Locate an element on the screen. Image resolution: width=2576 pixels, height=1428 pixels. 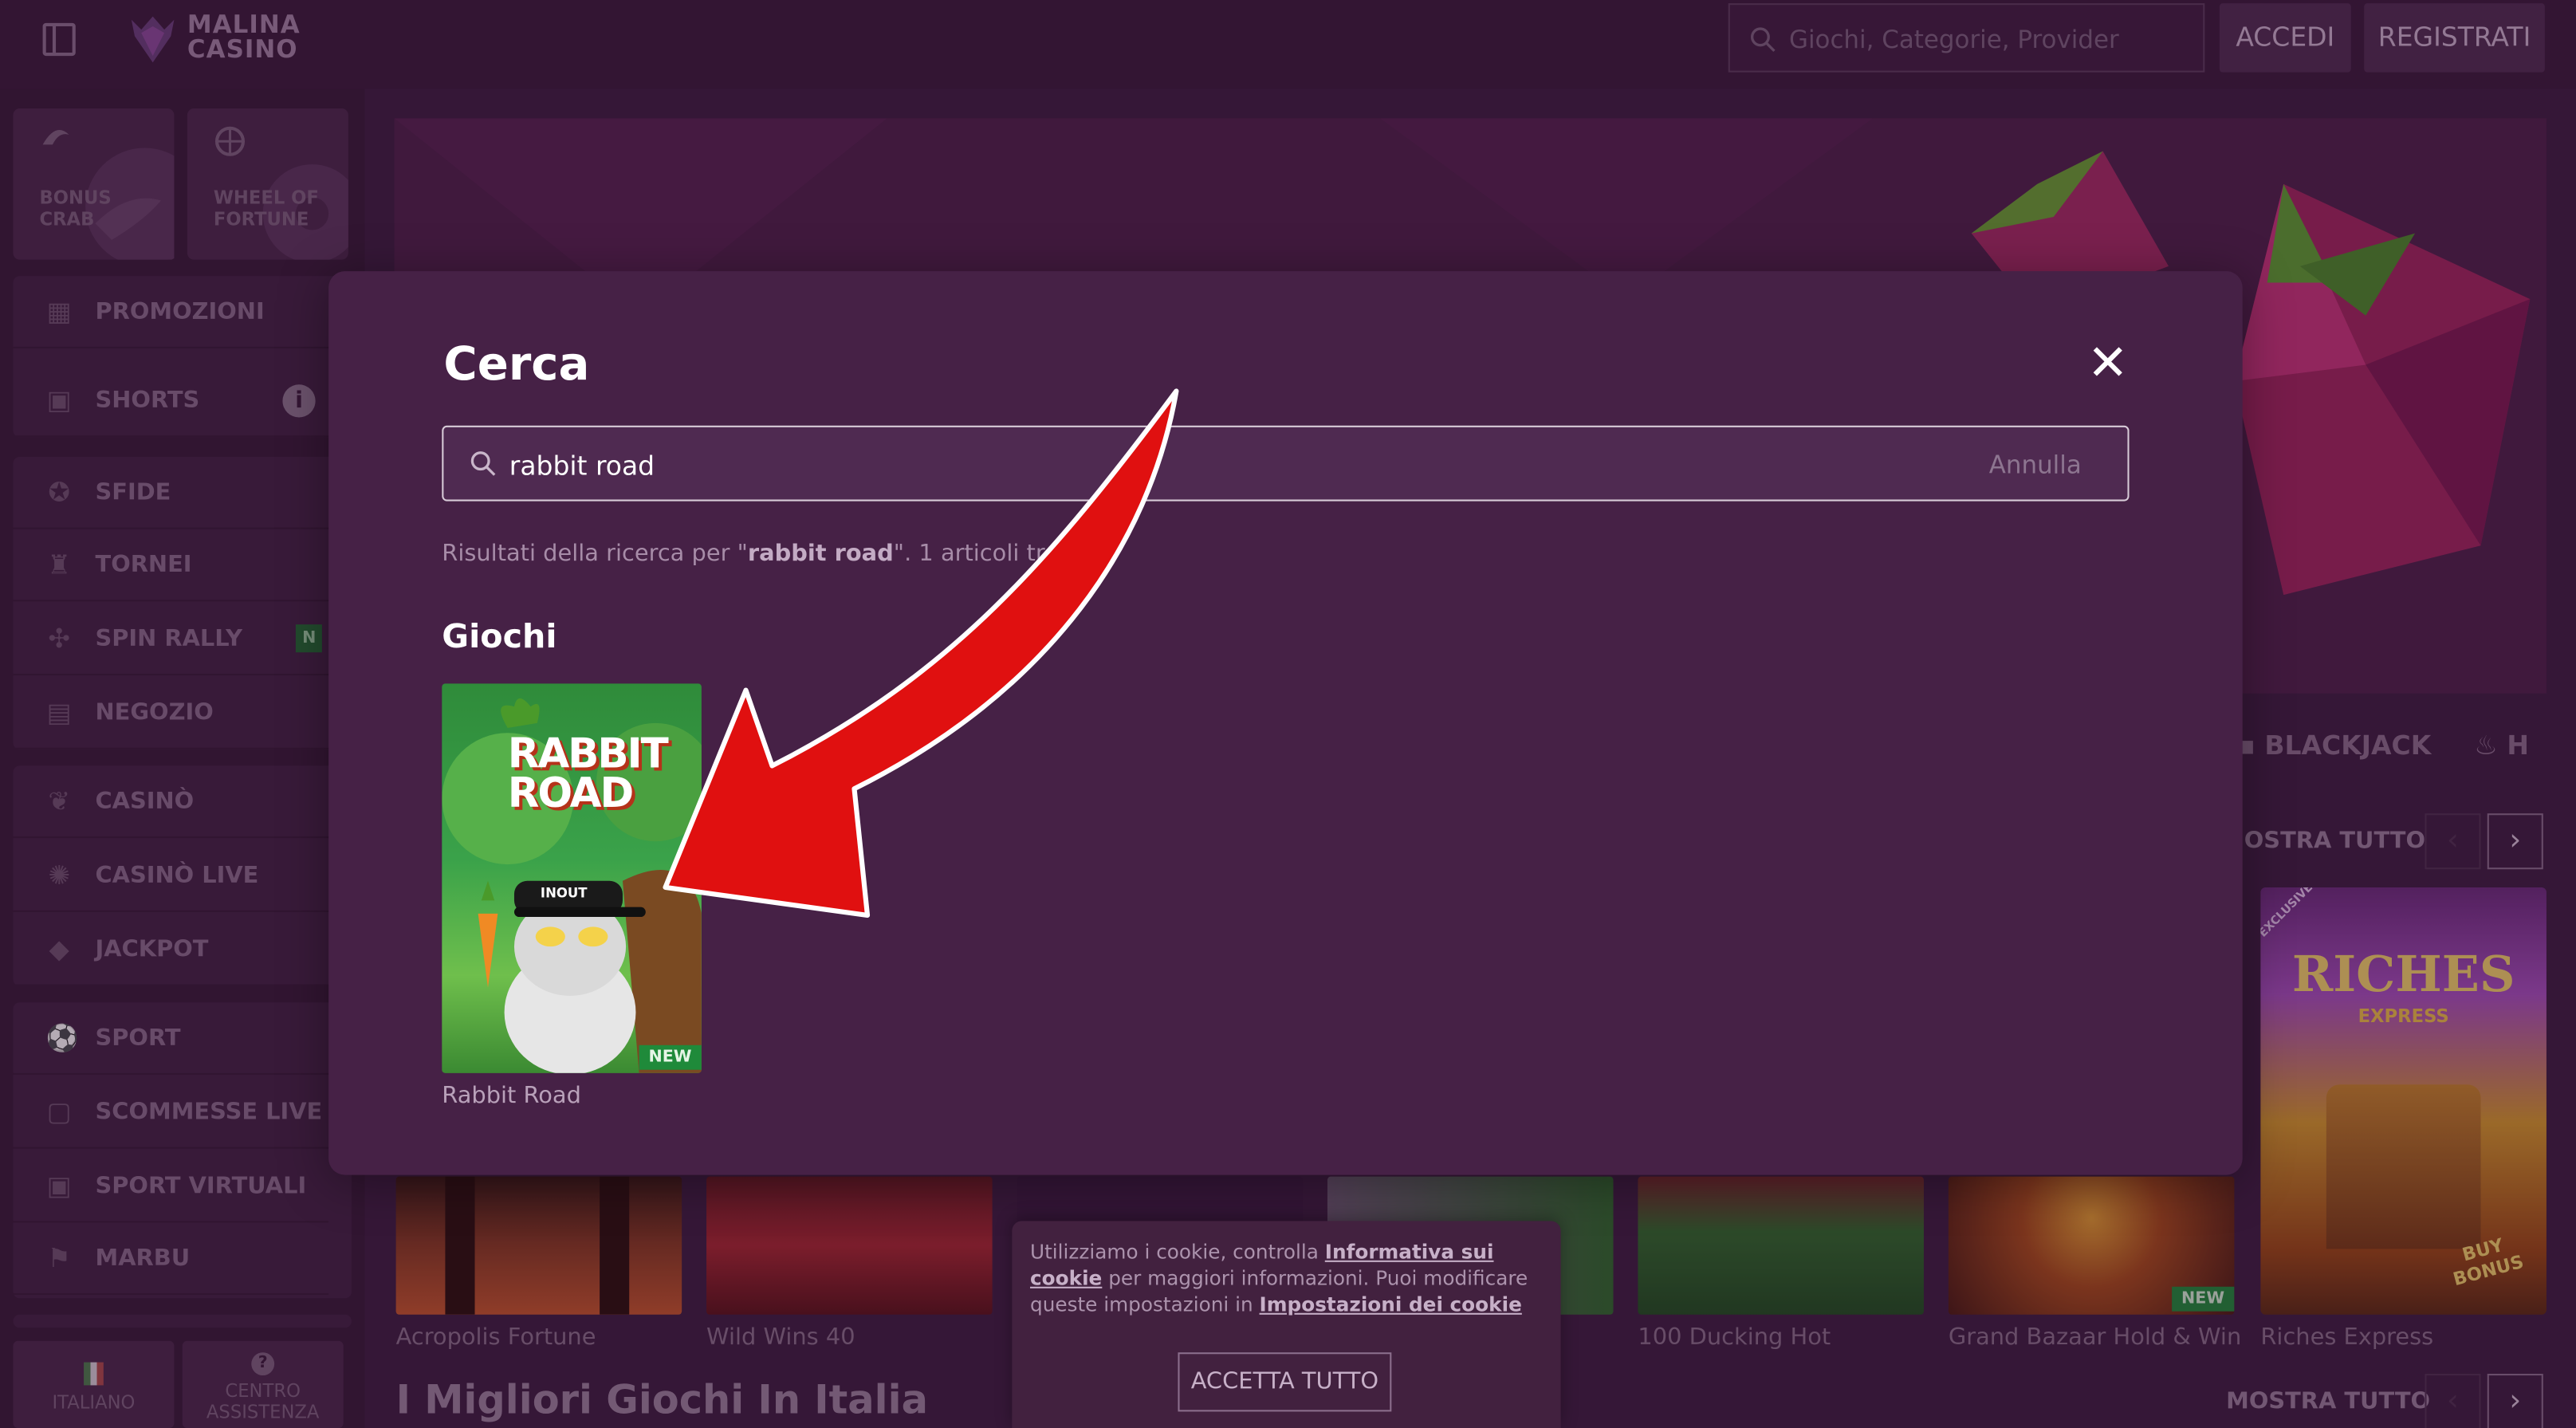
cookie-settings-link: Impostazioni dei cookie is located at coordinates (1391, 1304).